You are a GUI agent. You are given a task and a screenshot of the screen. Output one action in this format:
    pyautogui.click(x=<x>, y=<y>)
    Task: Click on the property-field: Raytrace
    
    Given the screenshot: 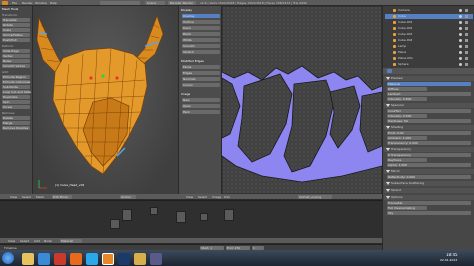 What is the action you would take?
    pyautogui.click(x=407, y=160)
    